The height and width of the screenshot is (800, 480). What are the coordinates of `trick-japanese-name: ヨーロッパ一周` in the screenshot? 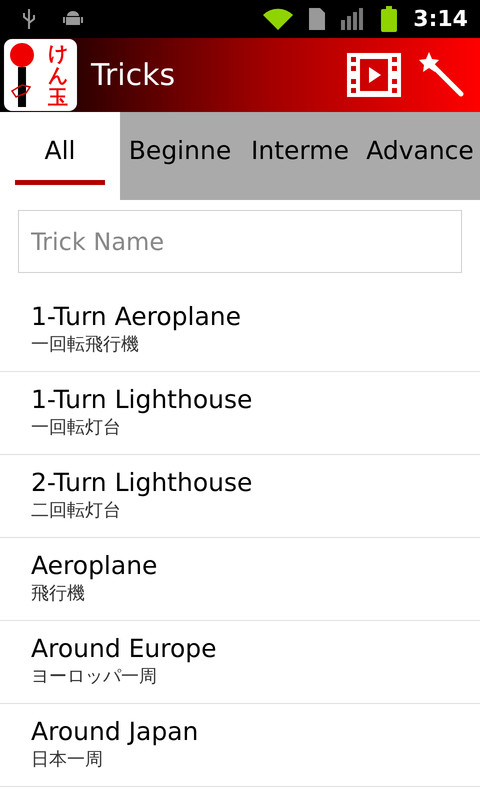 It's located at (94, 677).